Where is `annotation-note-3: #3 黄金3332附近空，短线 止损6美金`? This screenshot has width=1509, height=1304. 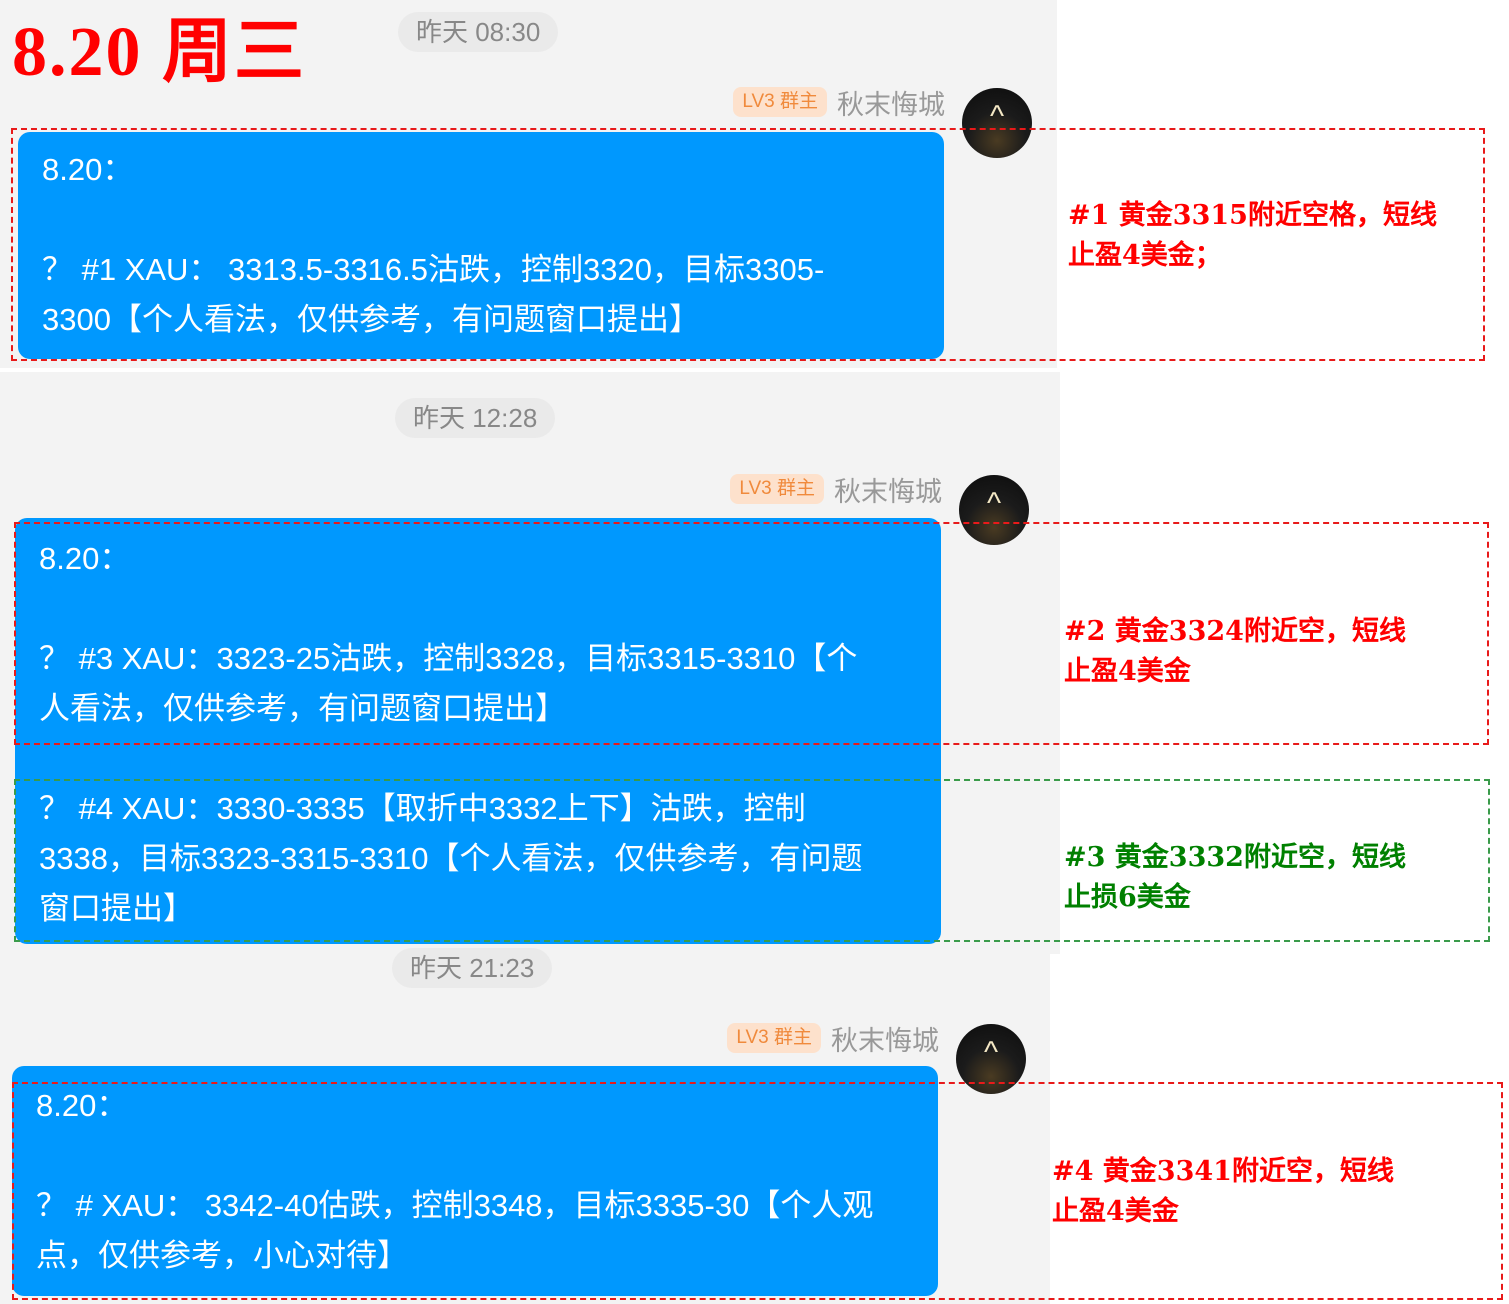
annotation-note-3: #3 黄金3332附近空，短线 止损6美金 is located at coordinates (1235, 877).